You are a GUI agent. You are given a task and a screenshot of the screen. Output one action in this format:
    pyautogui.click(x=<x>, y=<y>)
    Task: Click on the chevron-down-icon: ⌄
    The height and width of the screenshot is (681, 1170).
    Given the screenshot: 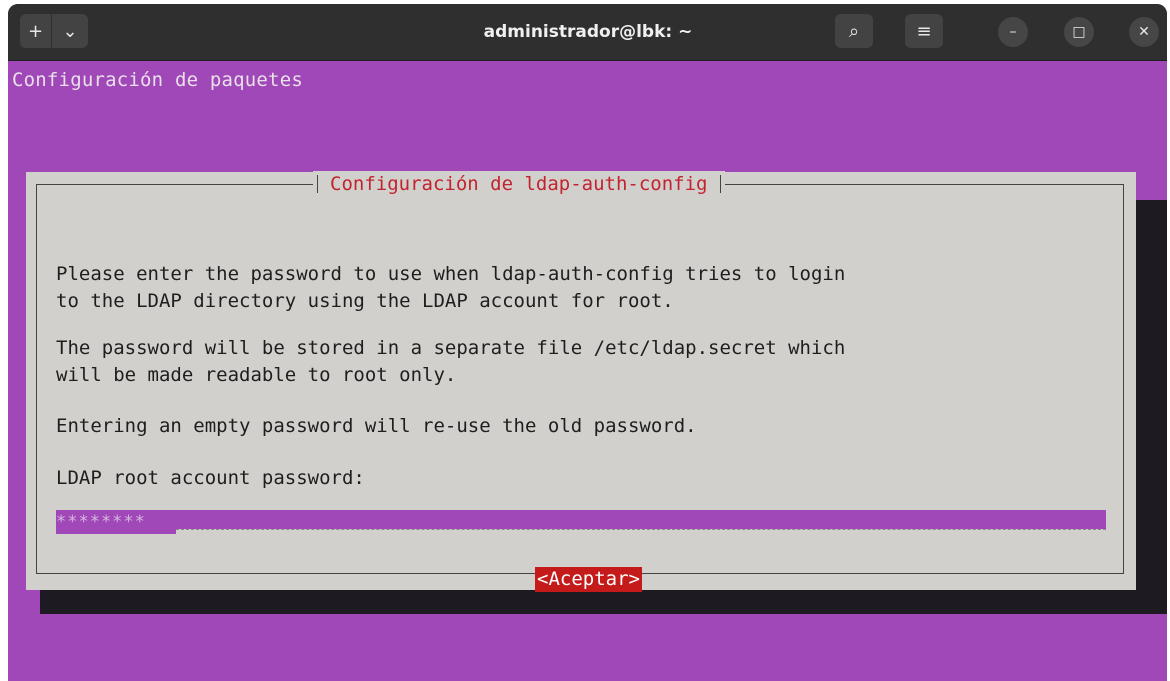 What is the action you would take?
    pyautogui.click(x=70, y=31)
    